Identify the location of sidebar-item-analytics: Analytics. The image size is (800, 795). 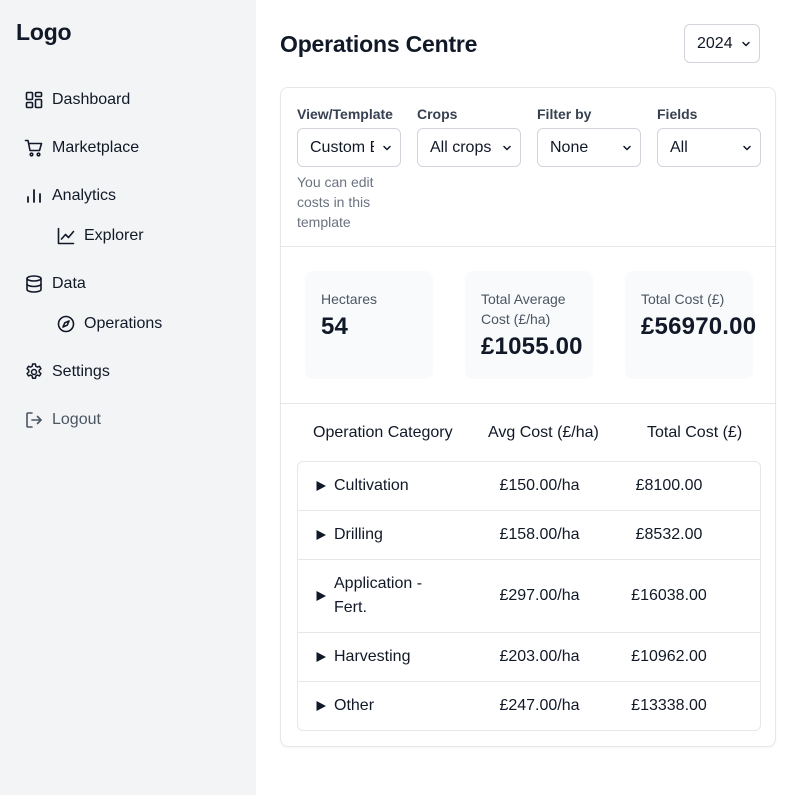
(70, 196).